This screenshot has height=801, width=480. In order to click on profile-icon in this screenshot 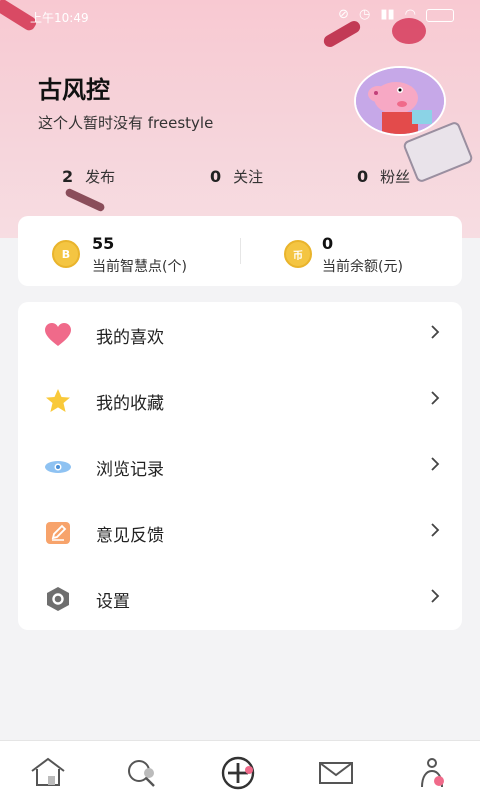, I will do `click(432, 773)`.